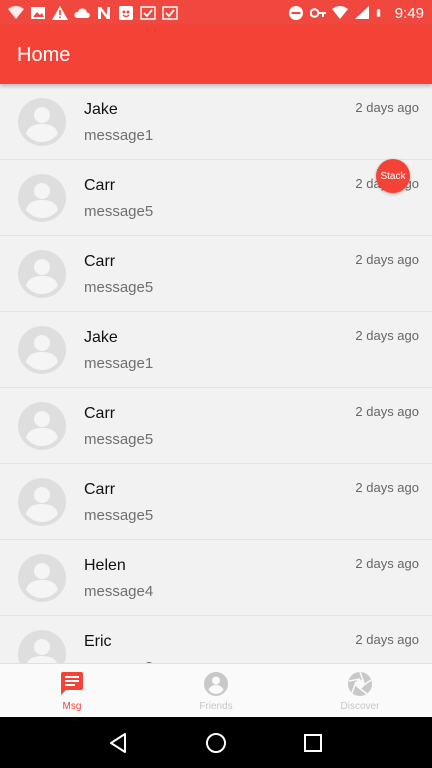 The height and width of the screenshot is (768, 432). What do you see at coordinates (393, 176) in the screenshot?
I see `stack-badge: Stack` at bounding box center [393, 176].